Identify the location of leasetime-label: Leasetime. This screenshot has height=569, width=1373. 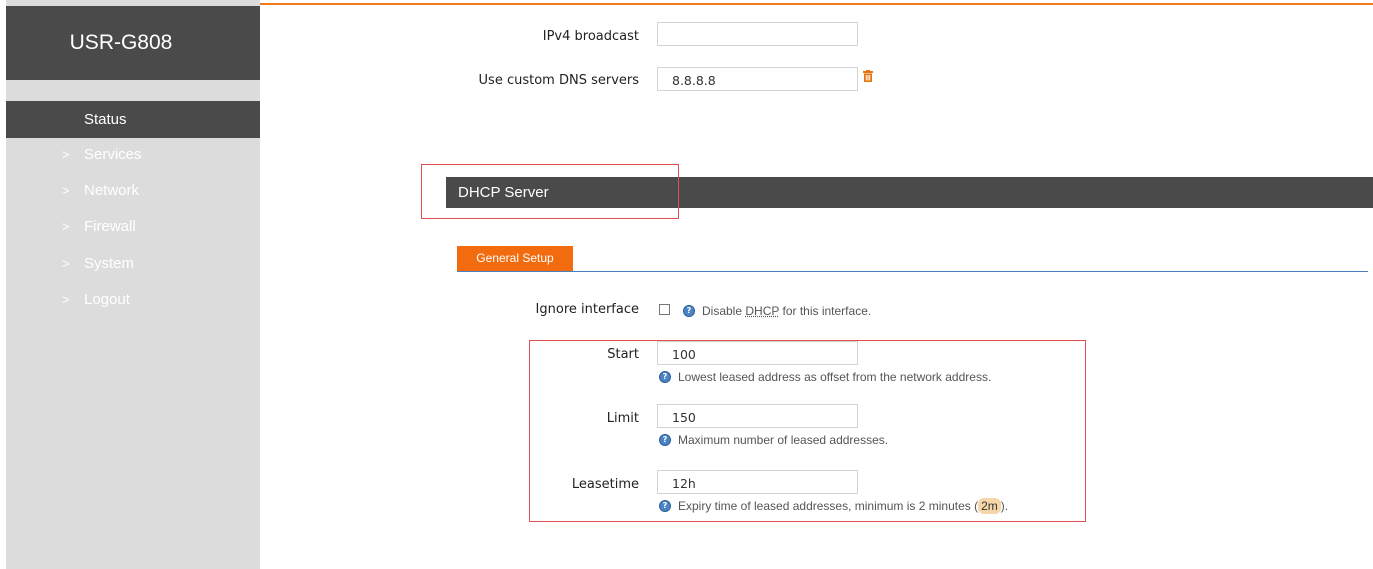
(605, 484).